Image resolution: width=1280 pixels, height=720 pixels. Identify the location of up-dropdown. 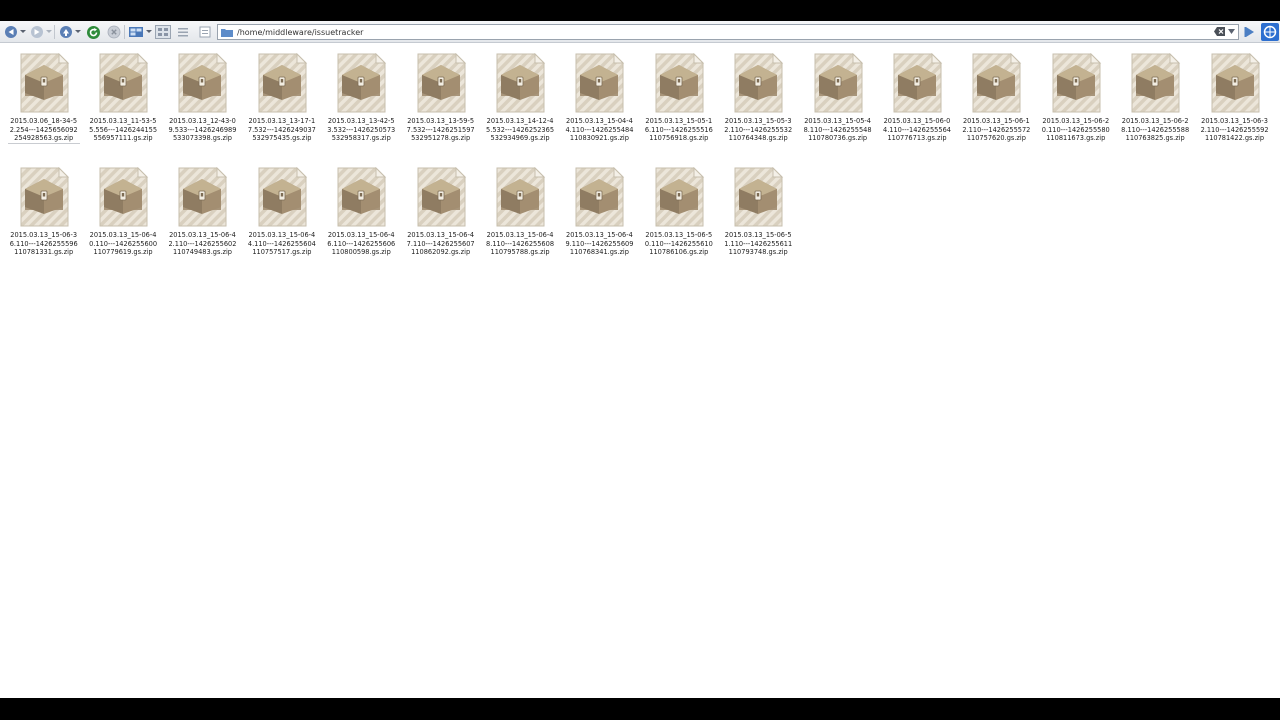
(78, 31).